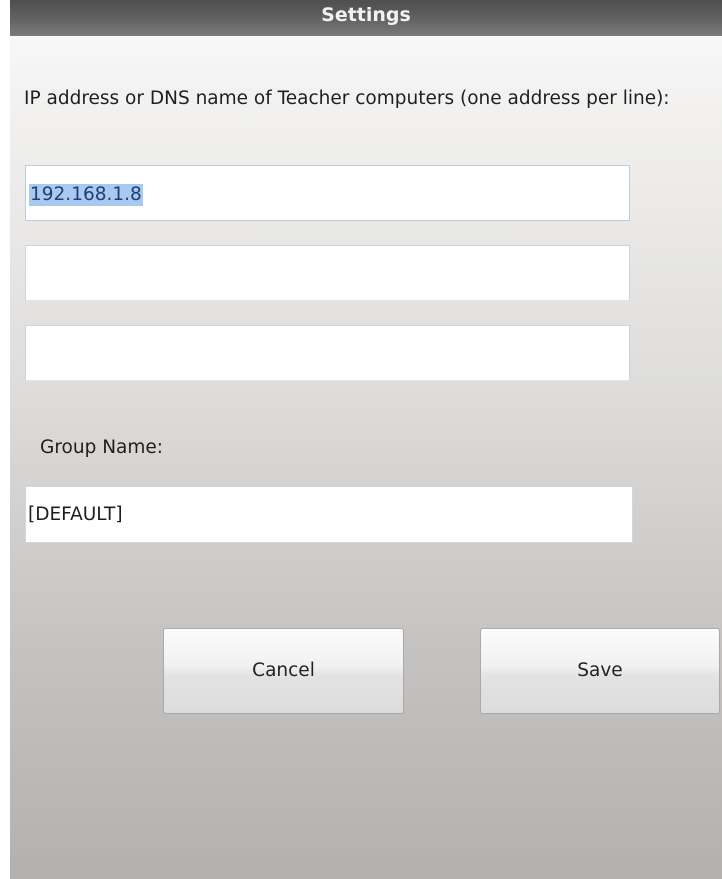 This screenshot has width=722, height=879. I want to click on group-name-field, so click(329, 514).